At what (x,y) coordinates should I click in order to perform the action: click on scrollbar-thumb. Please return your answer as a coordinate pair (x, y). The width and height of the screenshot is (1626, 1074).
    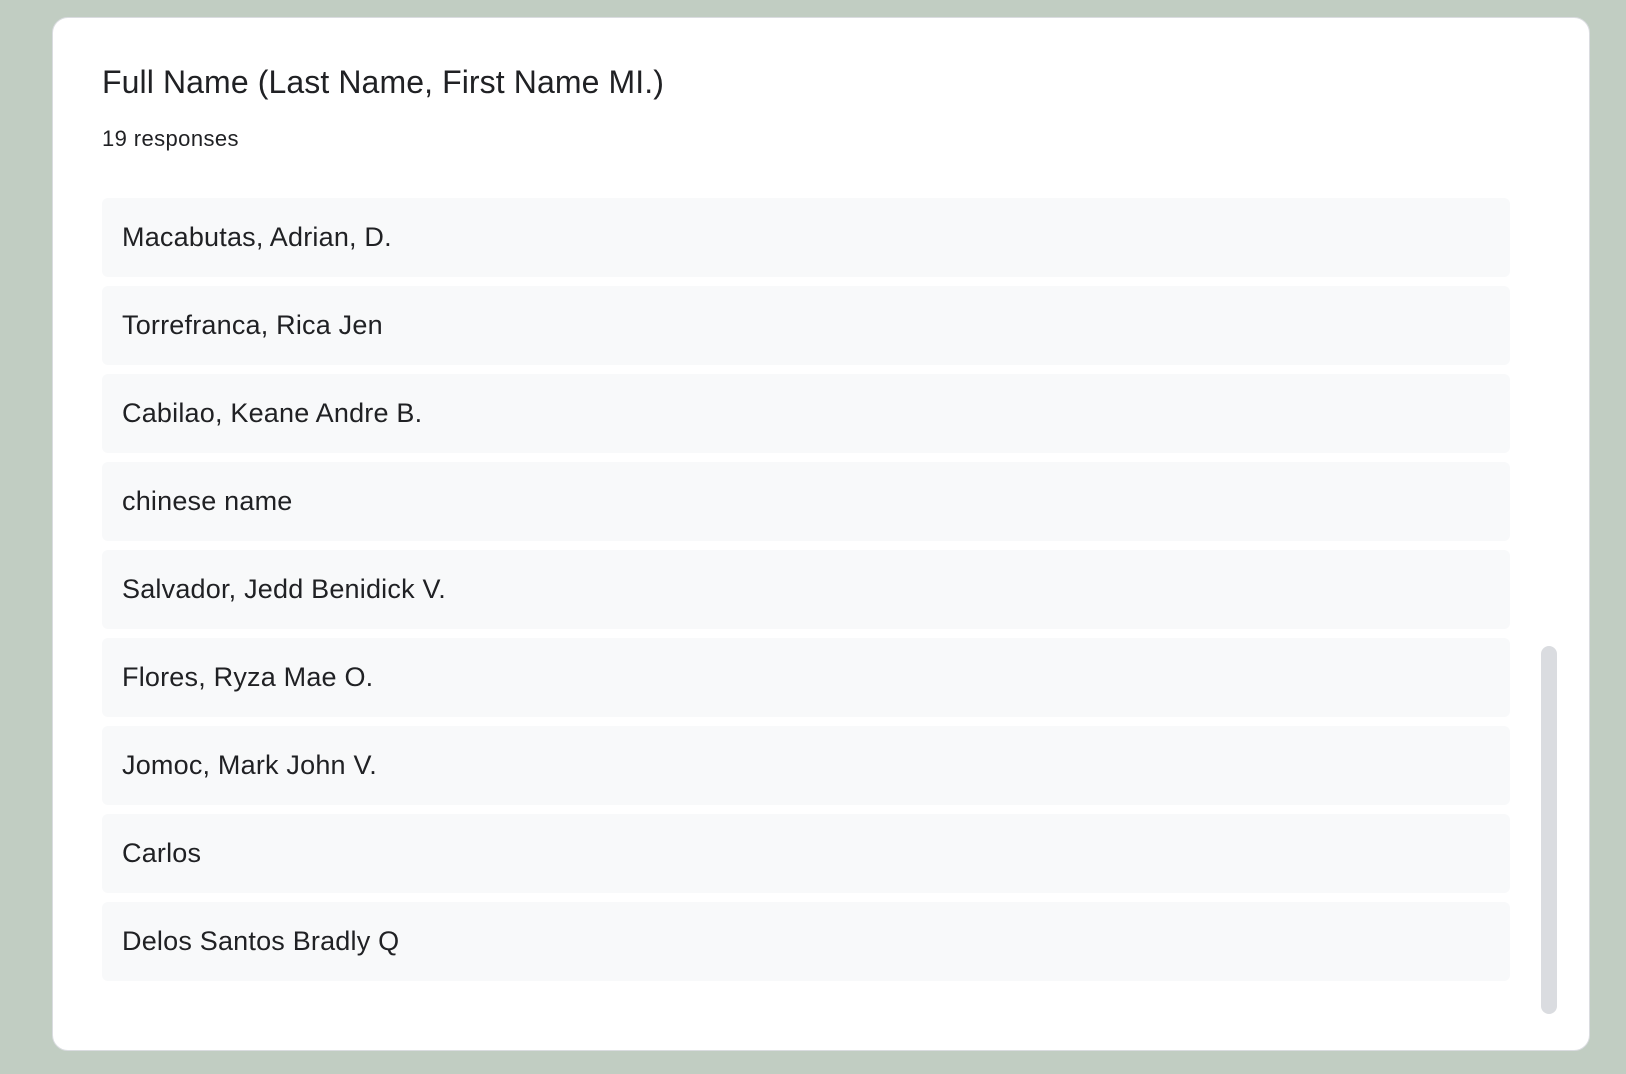
    Looking at the image, I should click on (1549, 830).